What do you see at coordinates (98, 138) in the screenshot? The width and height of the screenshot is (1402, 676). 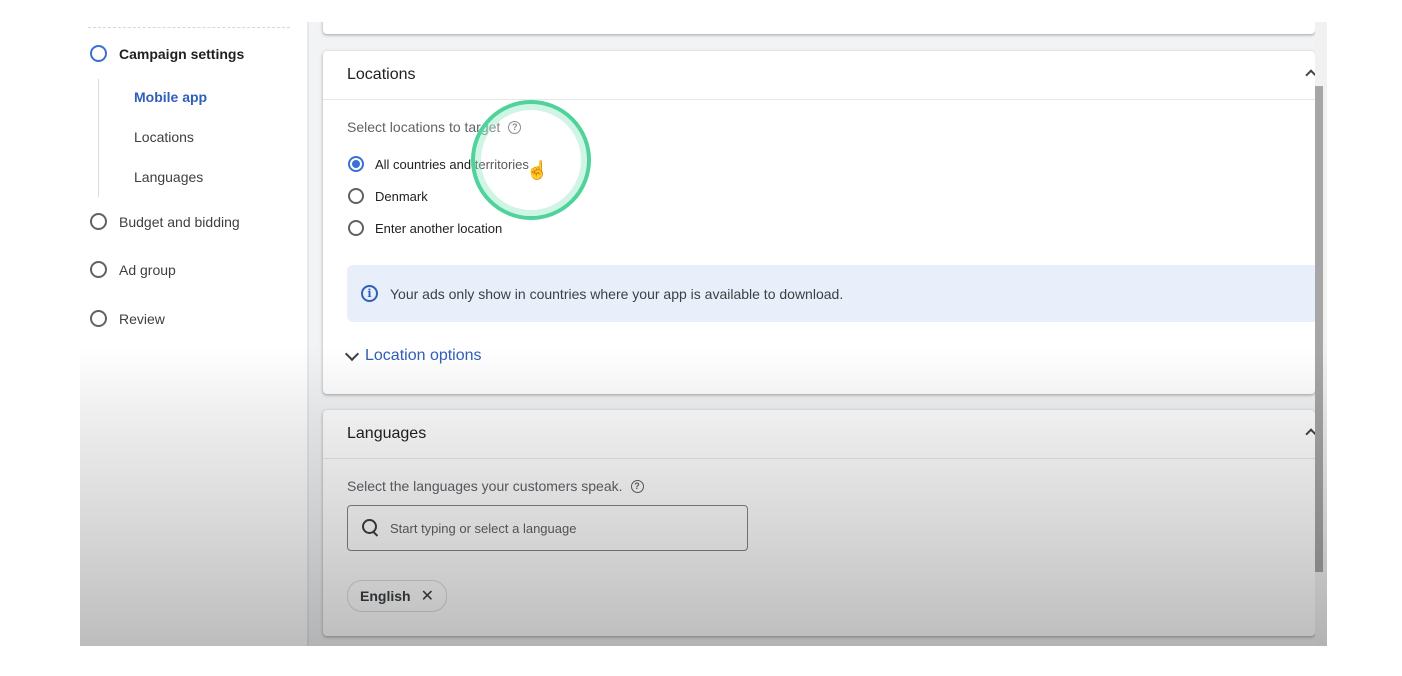 I see `substep-connector-line` at bounding box center [98, 138].